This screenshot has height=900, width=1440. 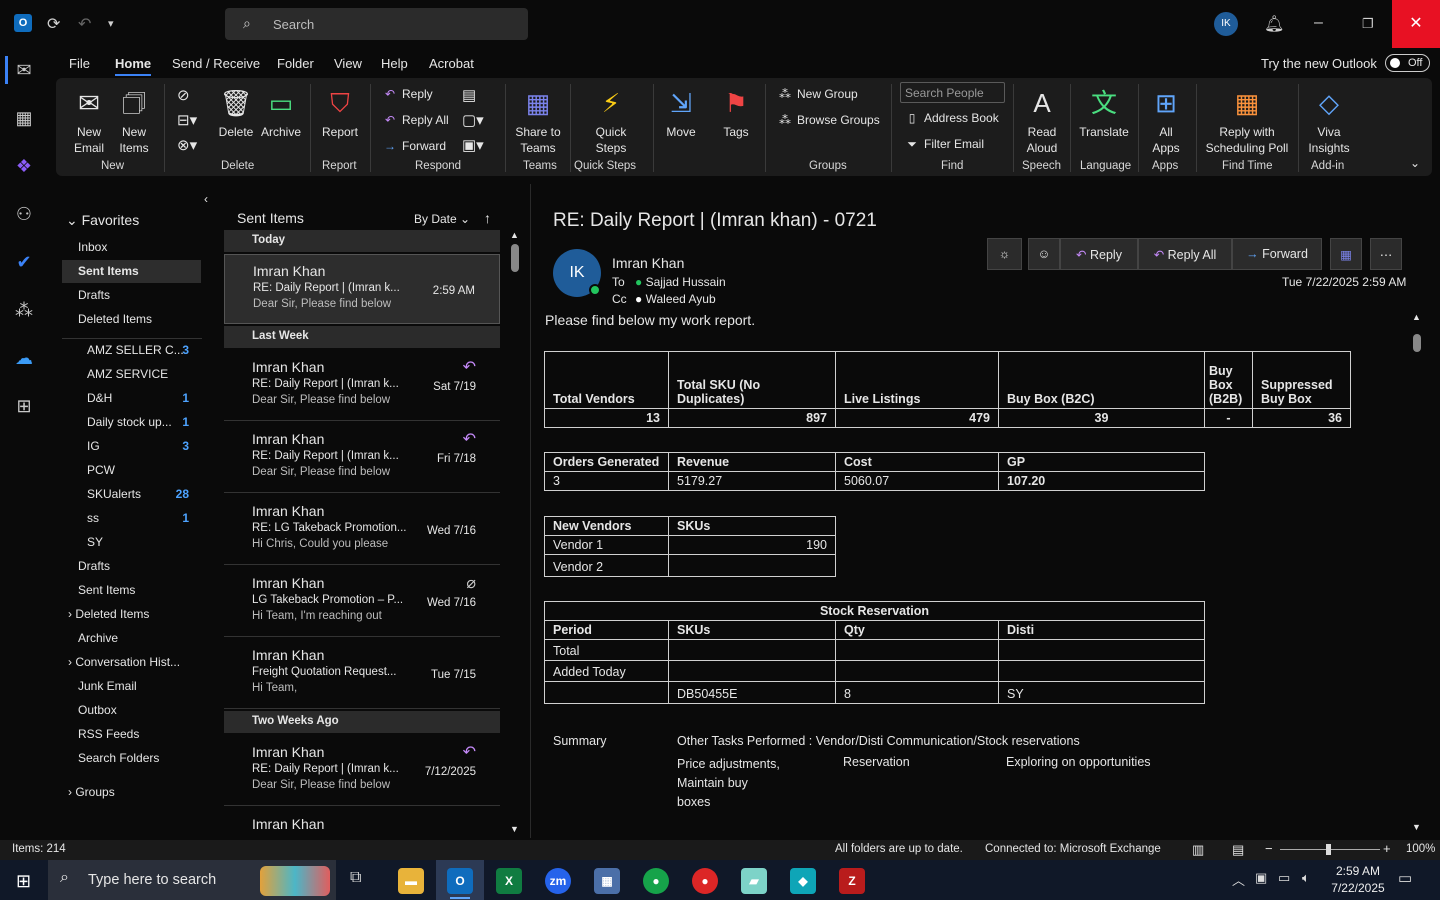 I want to click on filezilla-icon: Z, so click(x=852, y=881).